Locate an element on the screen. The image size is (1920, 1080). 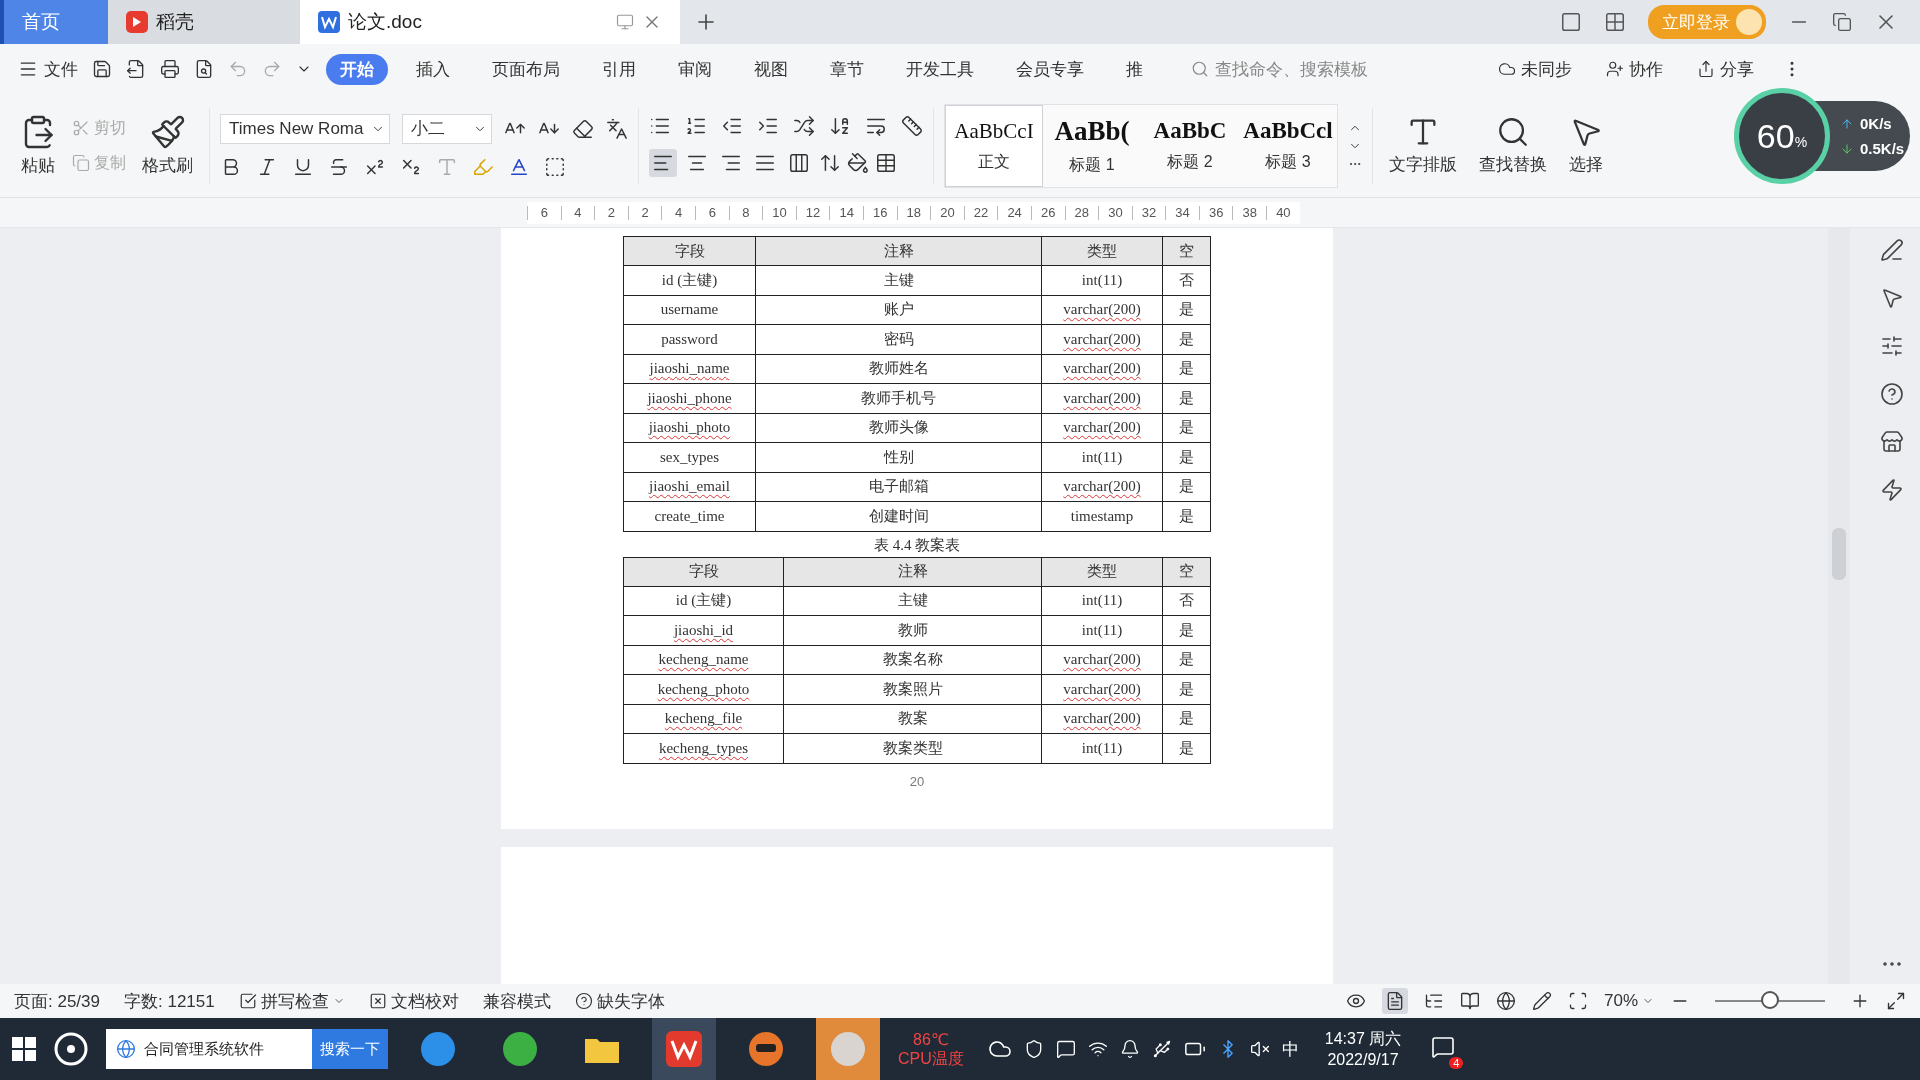
toolbar-button: 未同步 is located at coordinates (1535, 69).